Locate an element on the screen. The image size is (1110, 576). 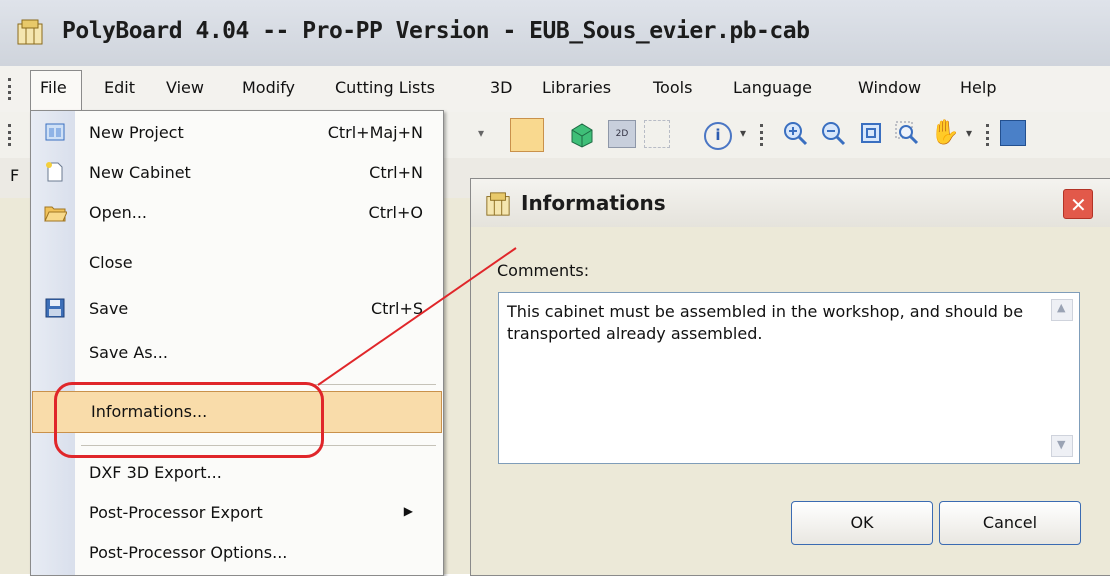
menu-language: Language is located at coordinates (772, 87).